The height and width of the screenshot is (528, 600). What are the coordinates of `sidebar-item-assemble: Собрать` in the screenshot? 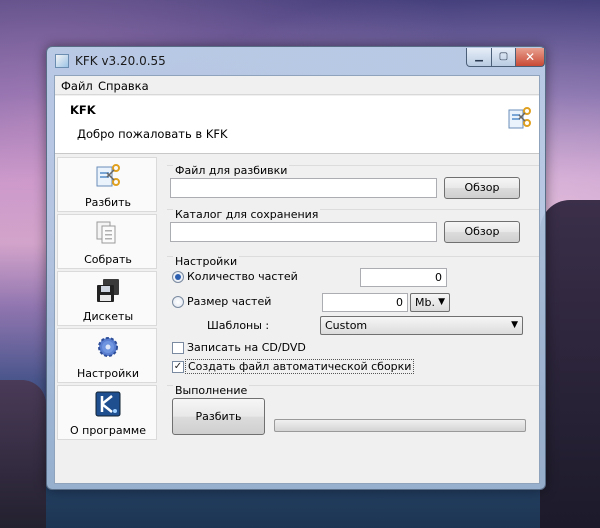 It's located at (107, 241).